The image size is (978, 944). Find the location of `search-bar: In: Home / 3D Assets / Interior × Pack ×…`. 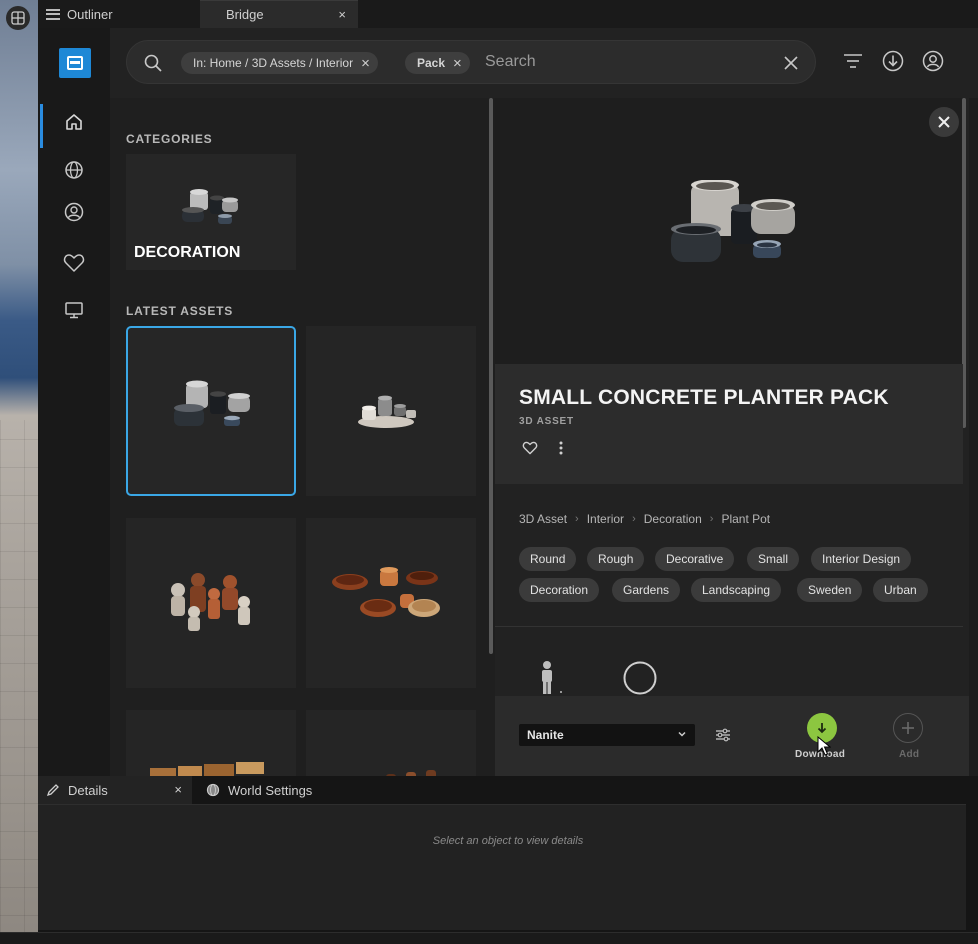

search-bar: In: Home / 3D Assets / Interior × Pack ×… is located at coordinates (471, 62).